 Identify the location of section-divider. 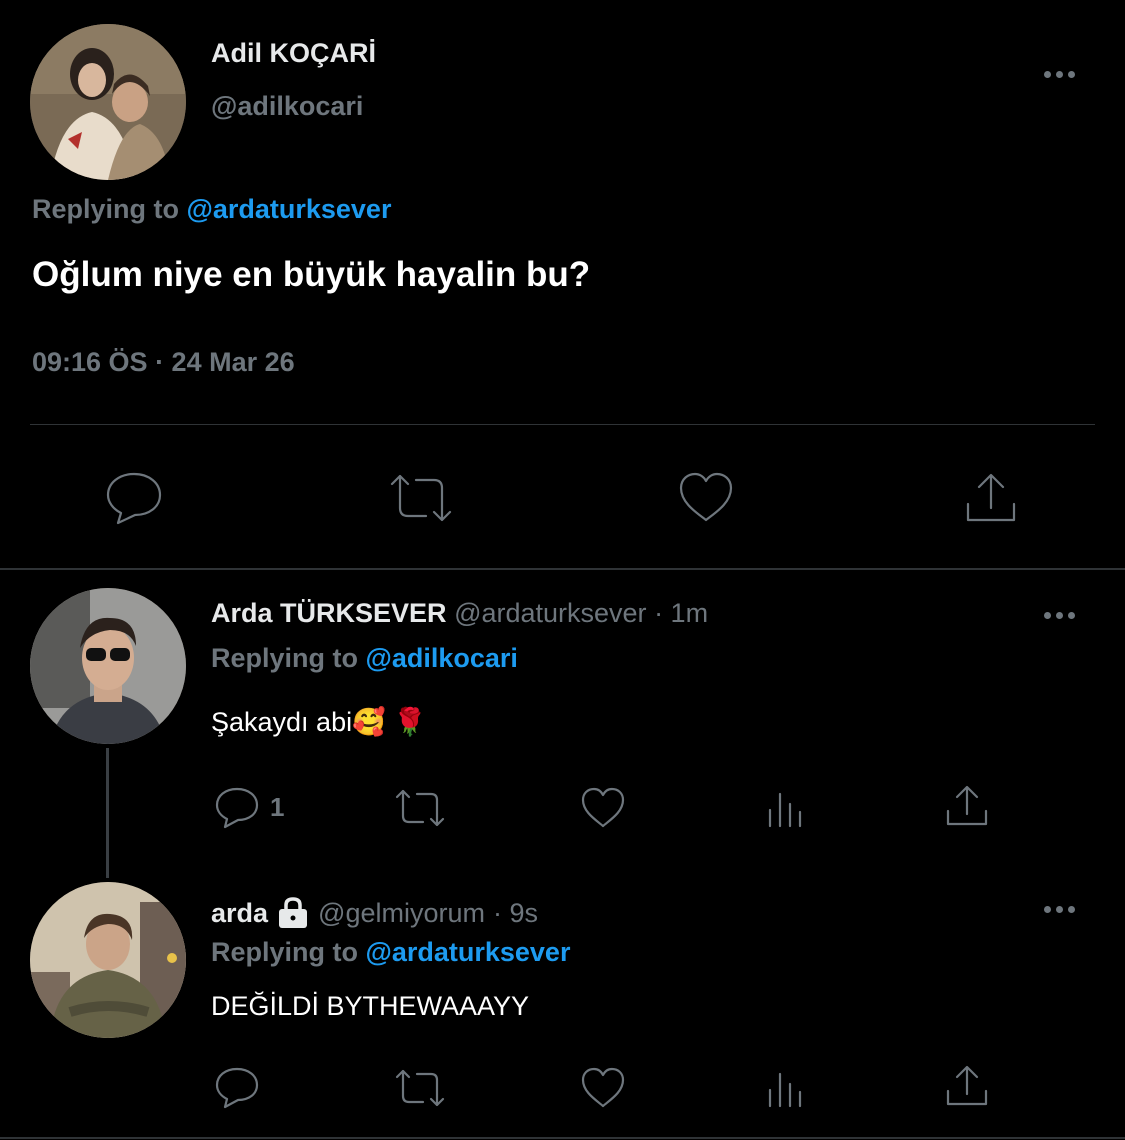
(562, 569).